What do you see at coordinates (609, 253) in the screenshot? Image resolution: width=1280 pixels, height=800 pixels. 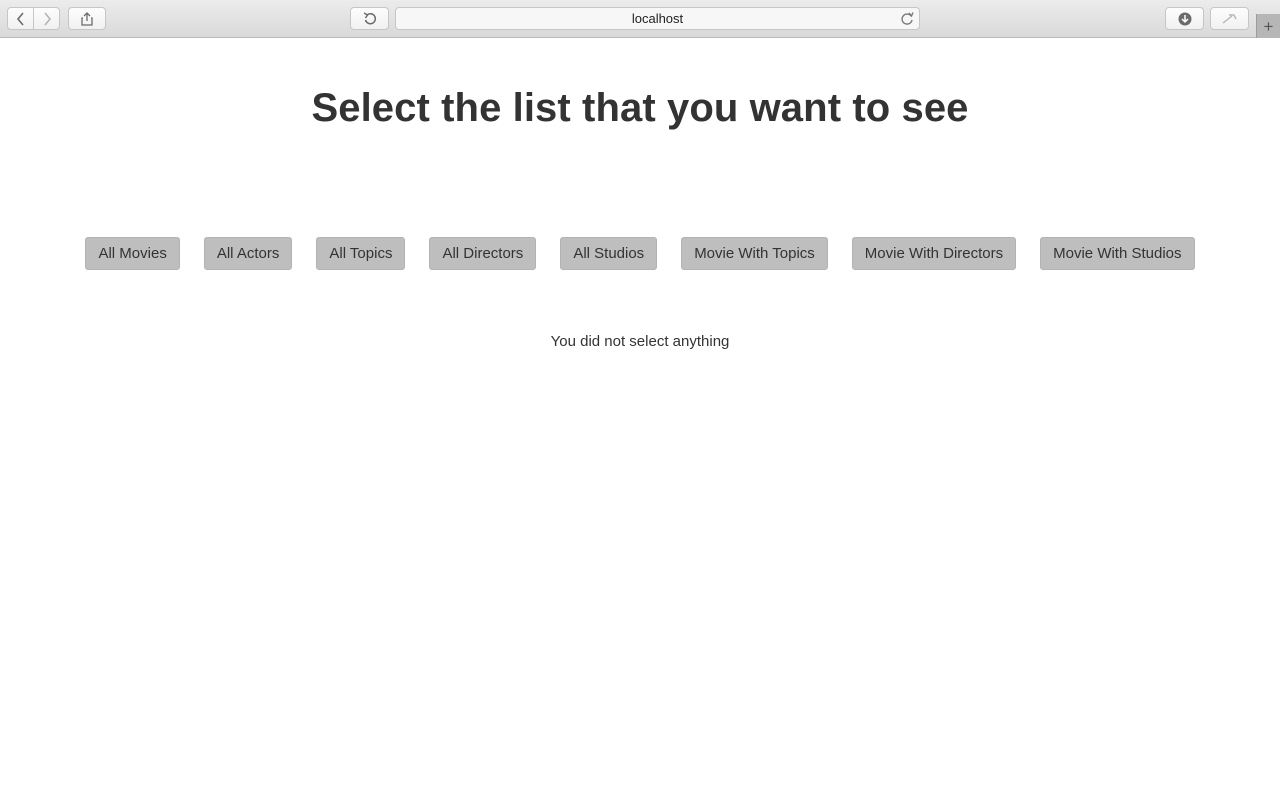 I see `all-studios-button: All Studios` at bounding box center [609, 253].